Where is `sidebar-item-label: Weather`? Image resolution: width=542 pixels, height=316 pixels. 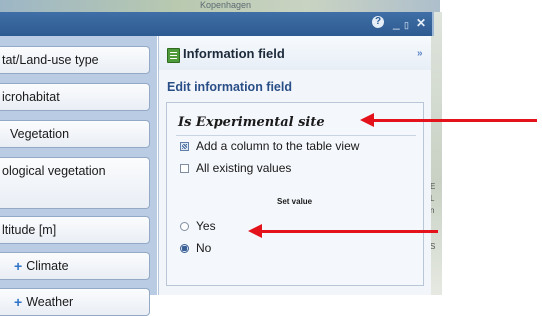 sidebar-item-label: Weather is located at coordinates (50, 302).